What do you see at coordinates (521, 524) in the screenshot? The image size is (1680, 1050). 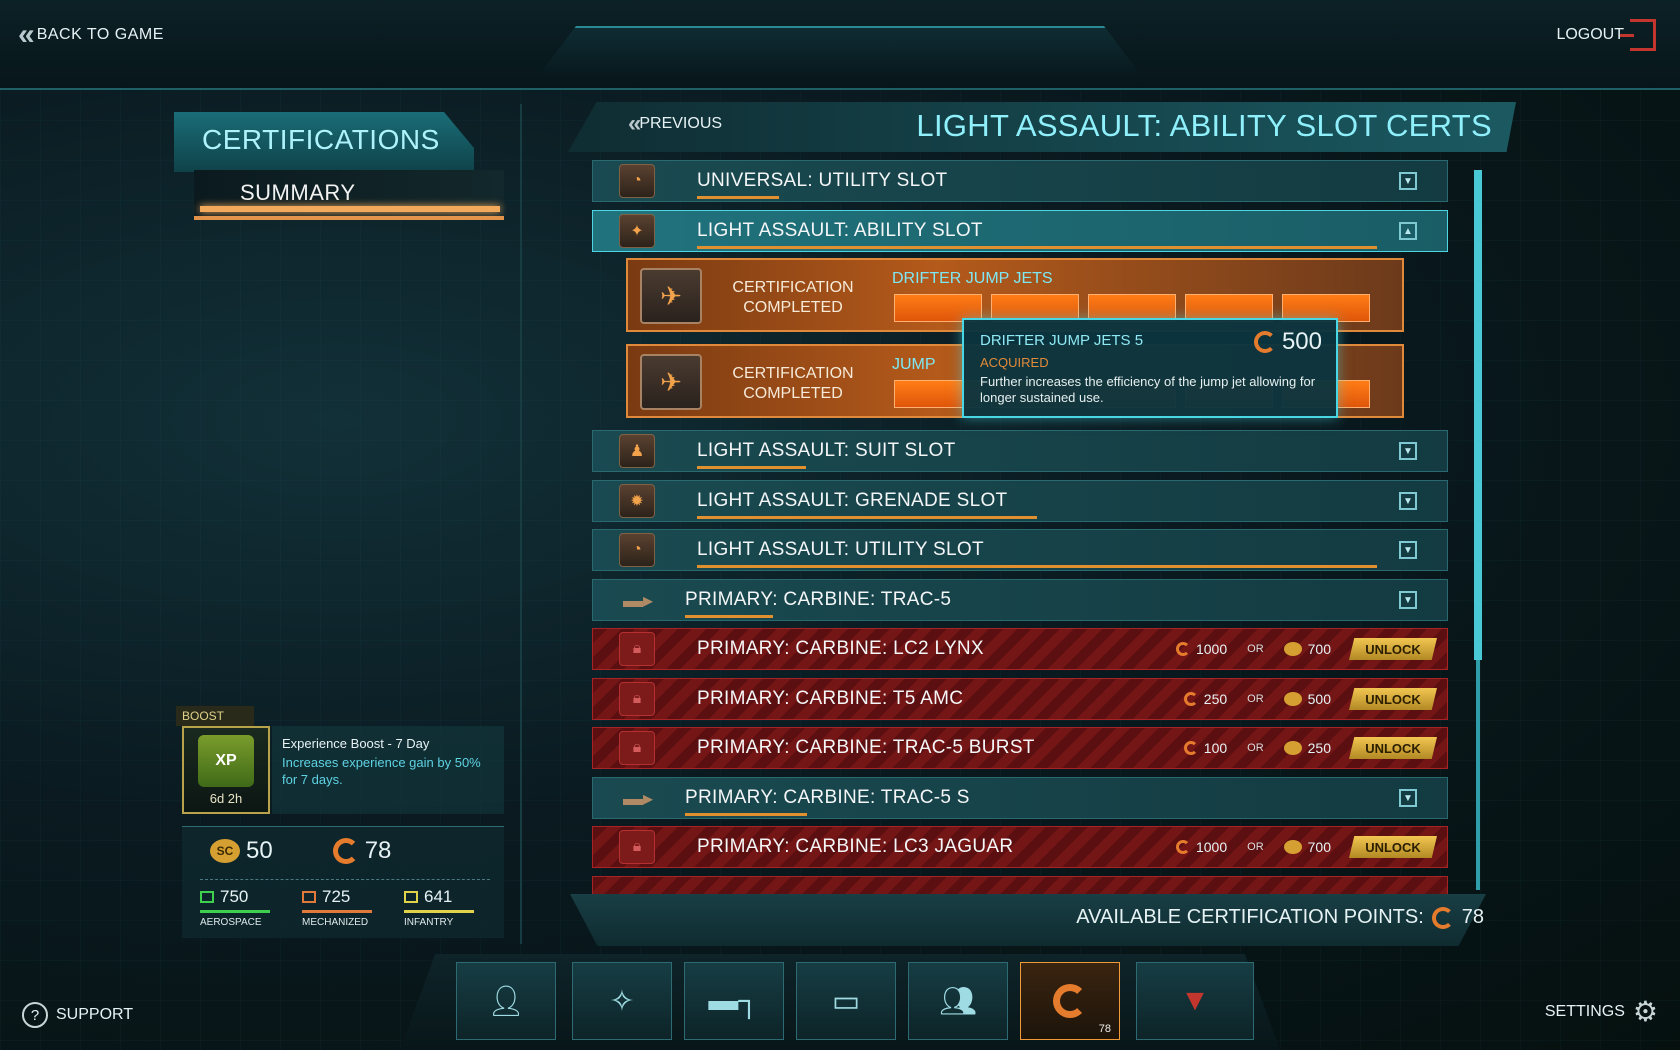 I see `panel-divider` at bounding box center [521, 524].